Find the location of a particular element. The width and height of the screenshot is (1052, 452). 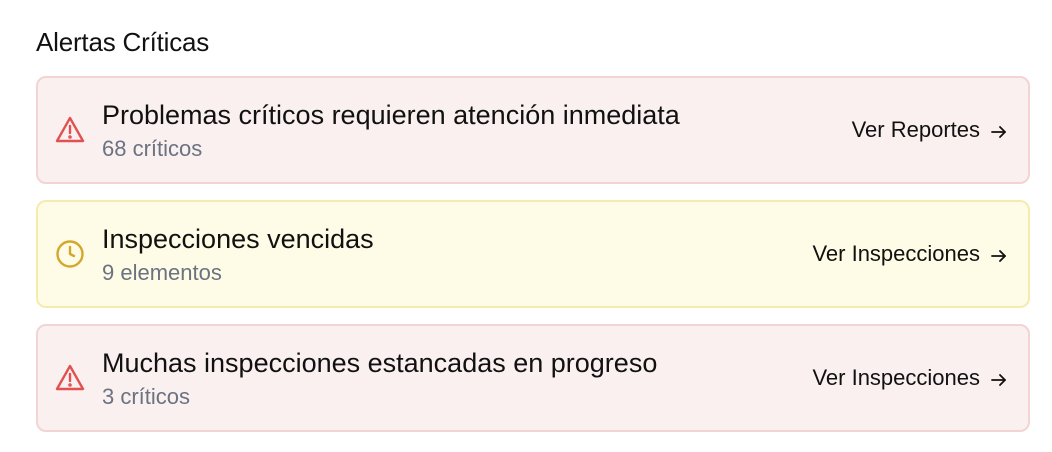

view-reports-link: Ver Reportes is located at coordinates (930, 130).